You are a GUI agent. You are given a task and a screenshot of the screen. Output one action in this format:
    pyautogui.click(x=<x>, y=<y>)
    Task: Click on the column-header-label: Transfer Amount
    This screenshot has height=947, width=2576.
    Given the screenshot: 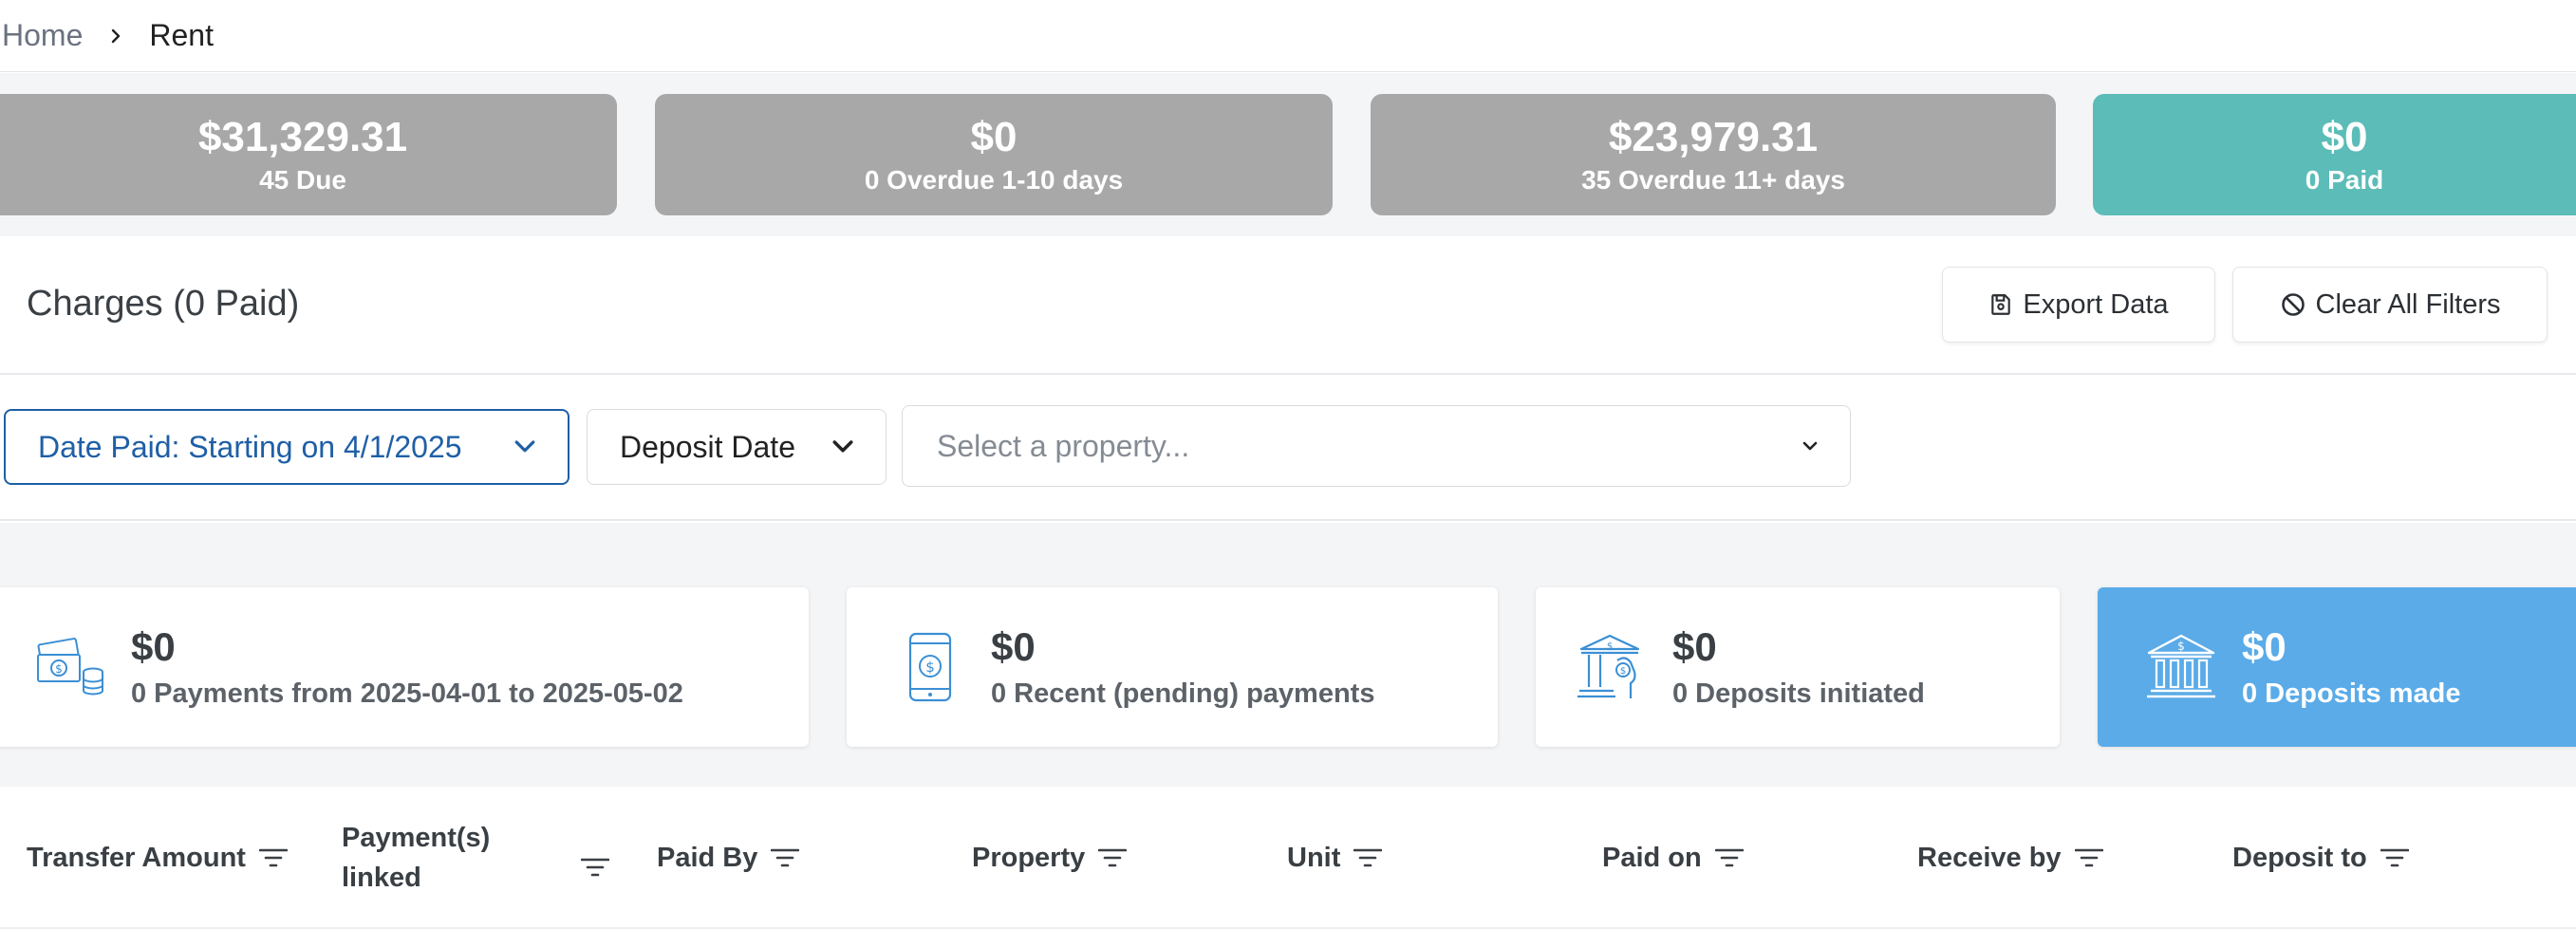 What is the action you would take?
    pyautogui.click(x=136, y=857)
    